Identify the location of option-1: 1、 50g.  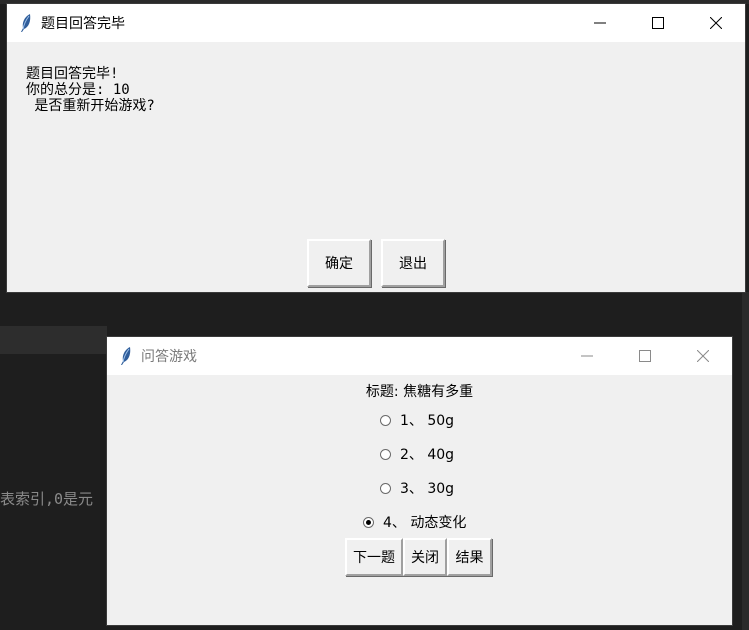
(417, 420).